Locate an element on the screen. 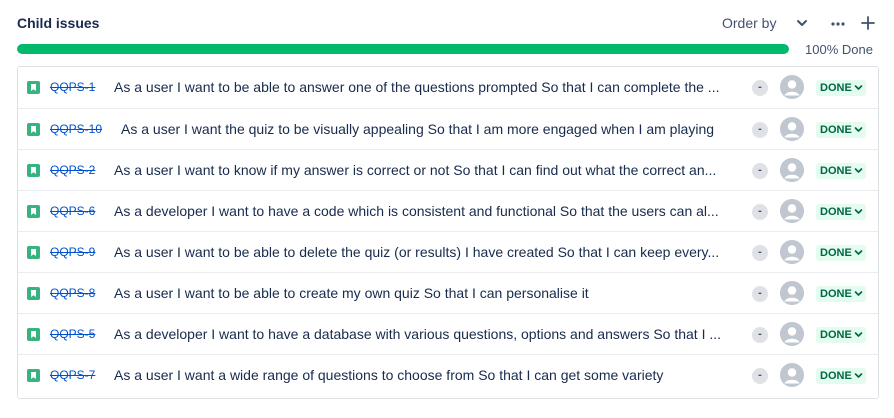 The width and height of the screenshot is (894, 418). issue-key-link: QQPS-7 is located at coordinates (72, 375).